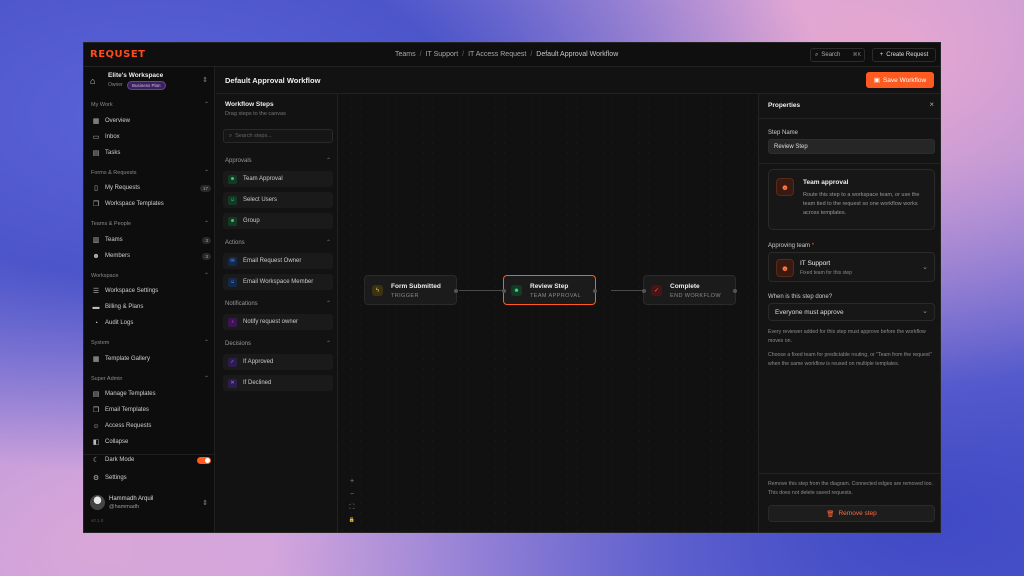 The height and width of the screenshot is (576, 1024). I want to click on check-circle-icon: ✓, so click(232, 362).